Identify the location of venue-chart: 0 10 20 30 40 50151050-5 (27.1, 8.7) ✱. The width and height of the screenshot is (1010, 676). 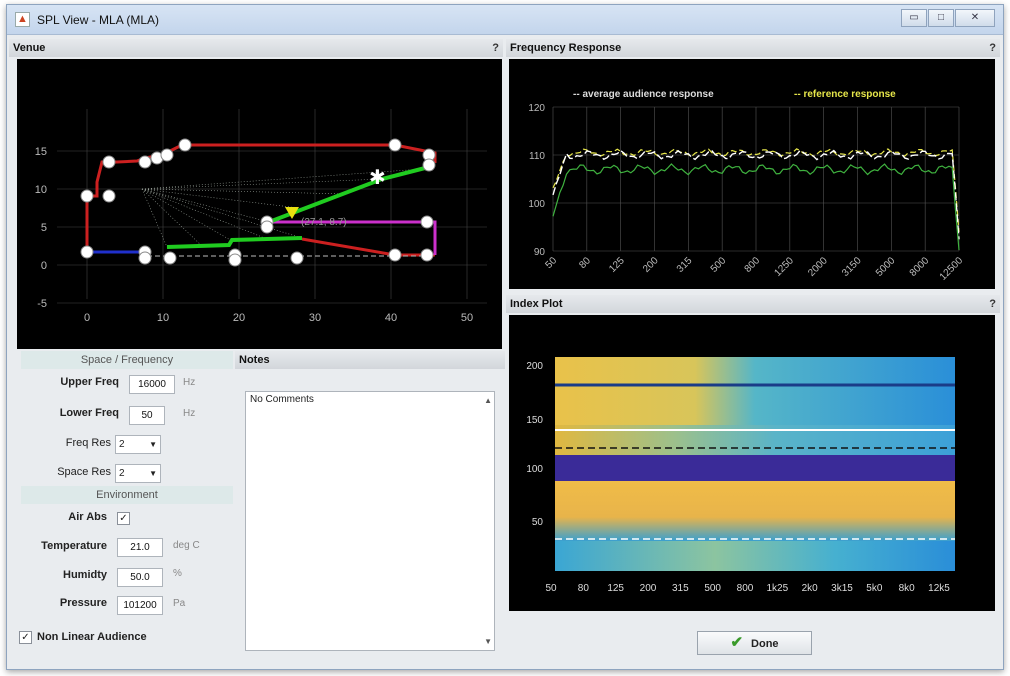
(261, 216).